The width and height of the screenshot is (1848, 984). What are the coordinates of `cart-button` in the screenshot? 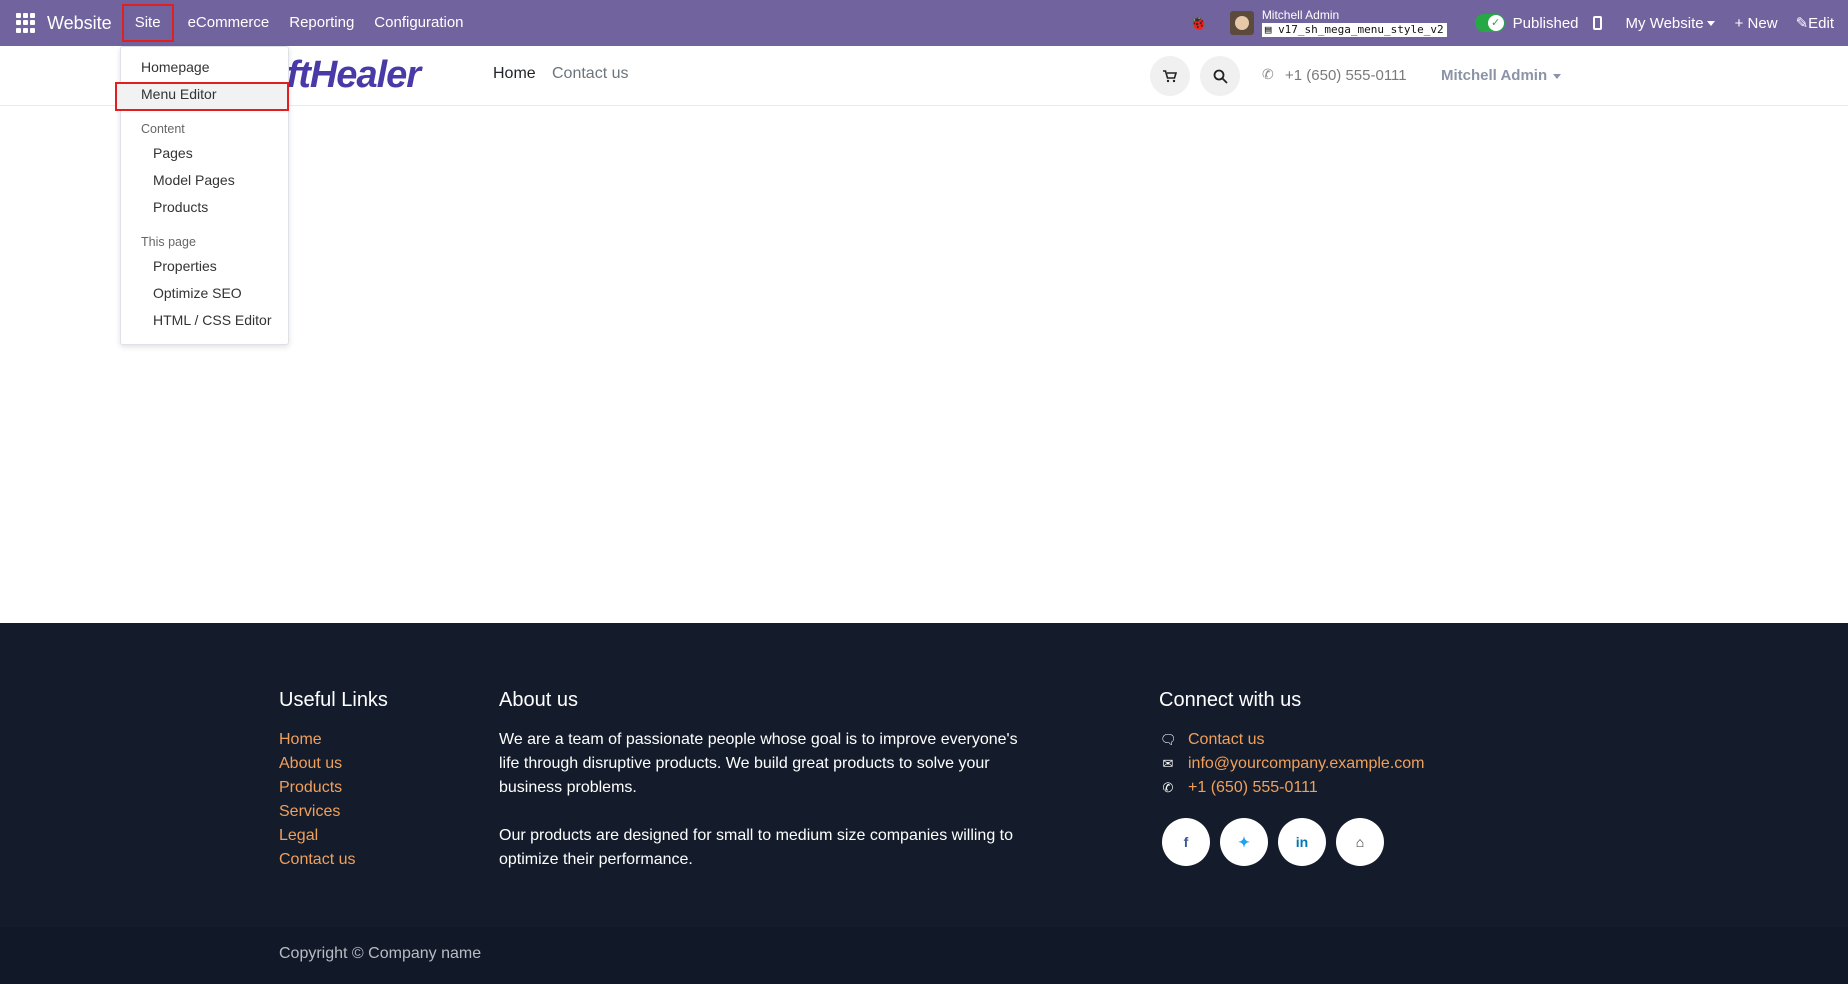 It's located at (1170, 76).